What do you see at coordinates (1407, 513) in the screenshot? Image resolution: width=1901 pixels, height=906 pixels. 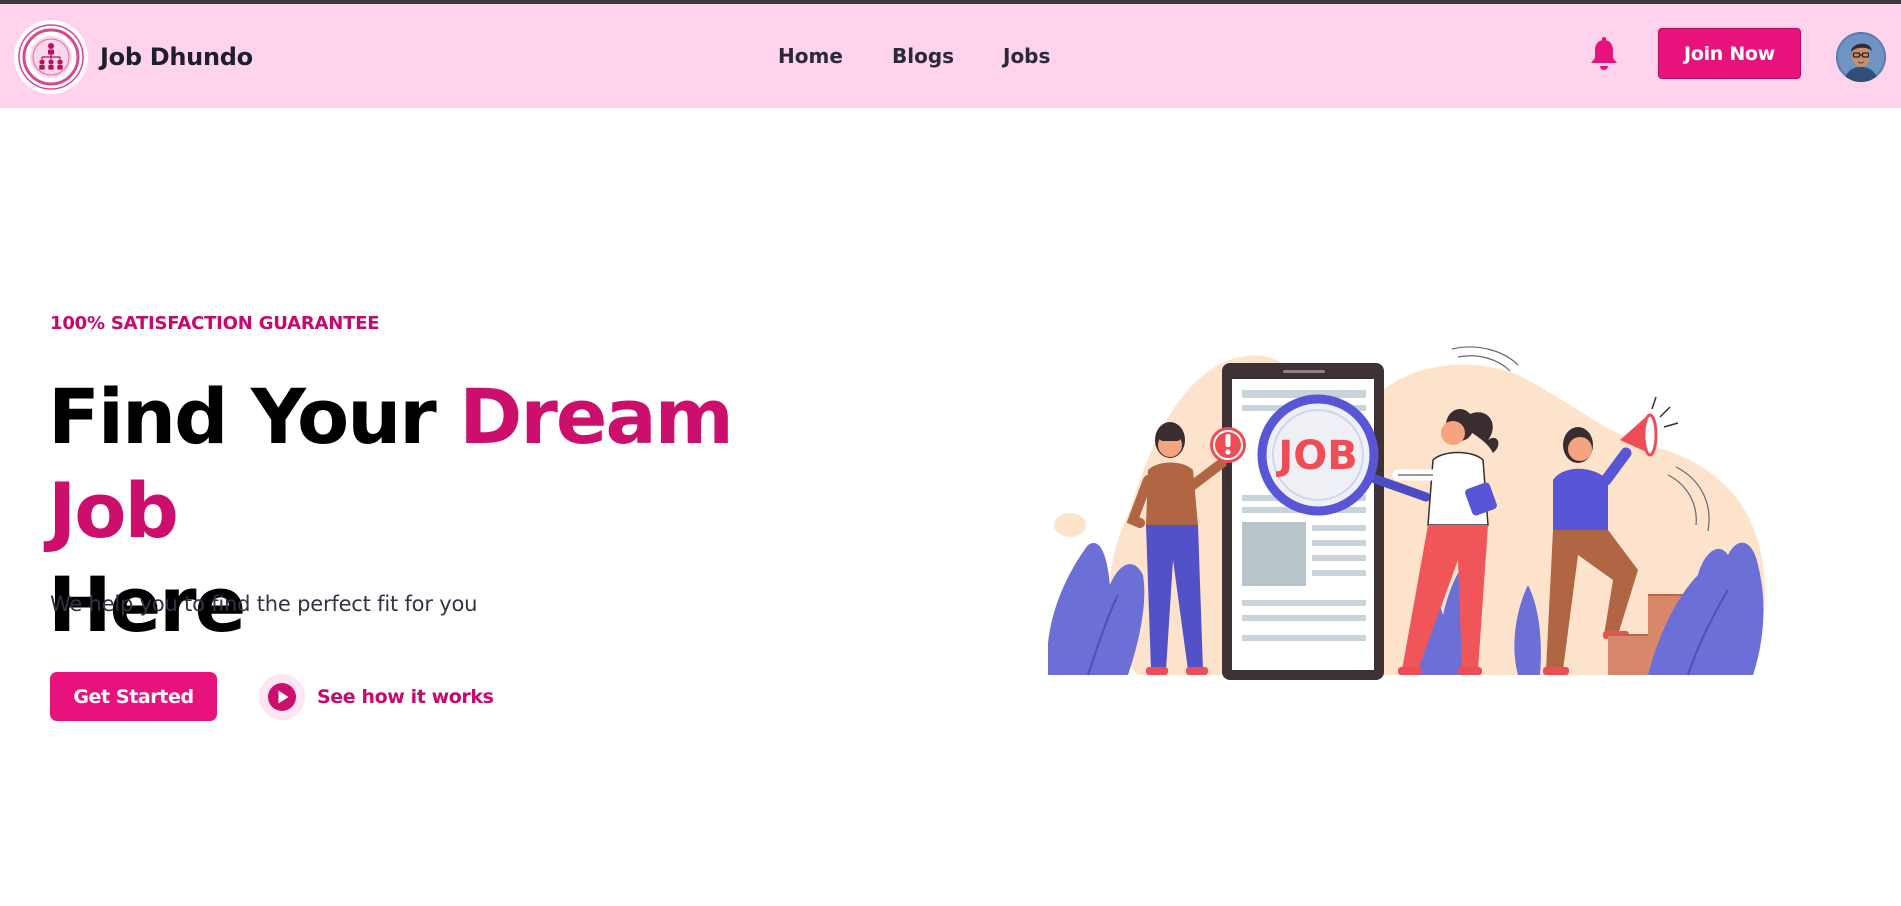 I see `job-search-illustration: JOB` at bounding box center [1407, 513].